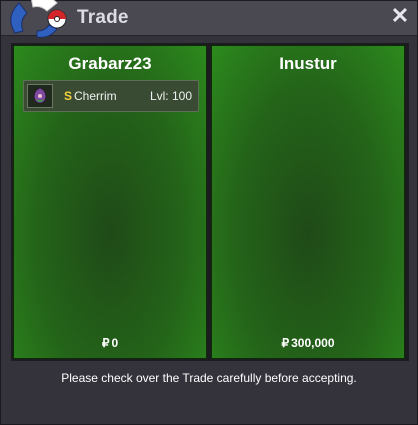 The height and width of the screenshot is (425, 418). I want to click on trade-logo-icon, so click(38, 19).